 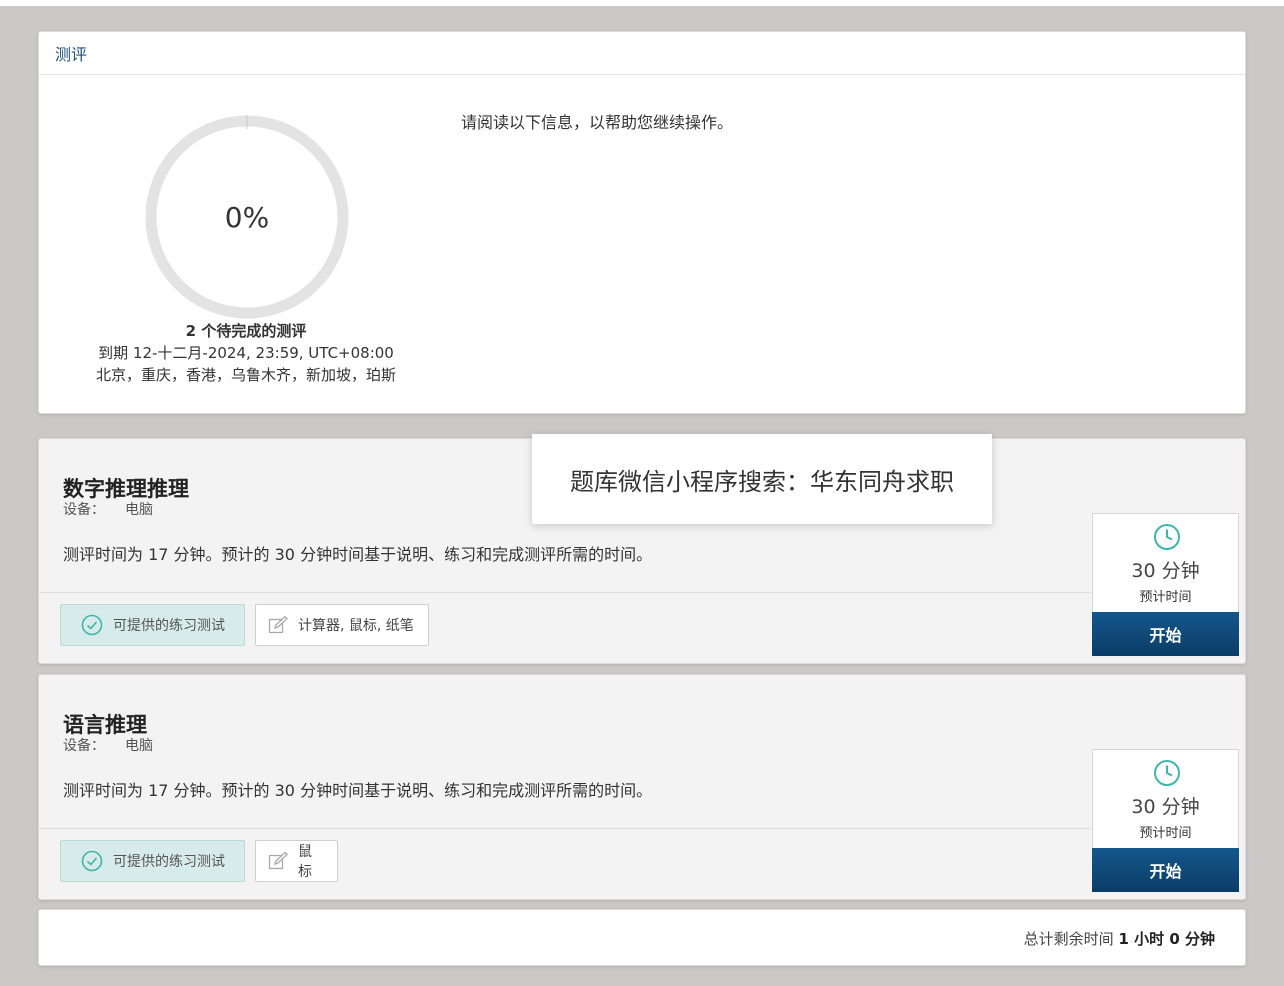 I want to click on watermark-overlay: 题库微信小程序搜索：华东同舟求职, so click(x=762, y=479).